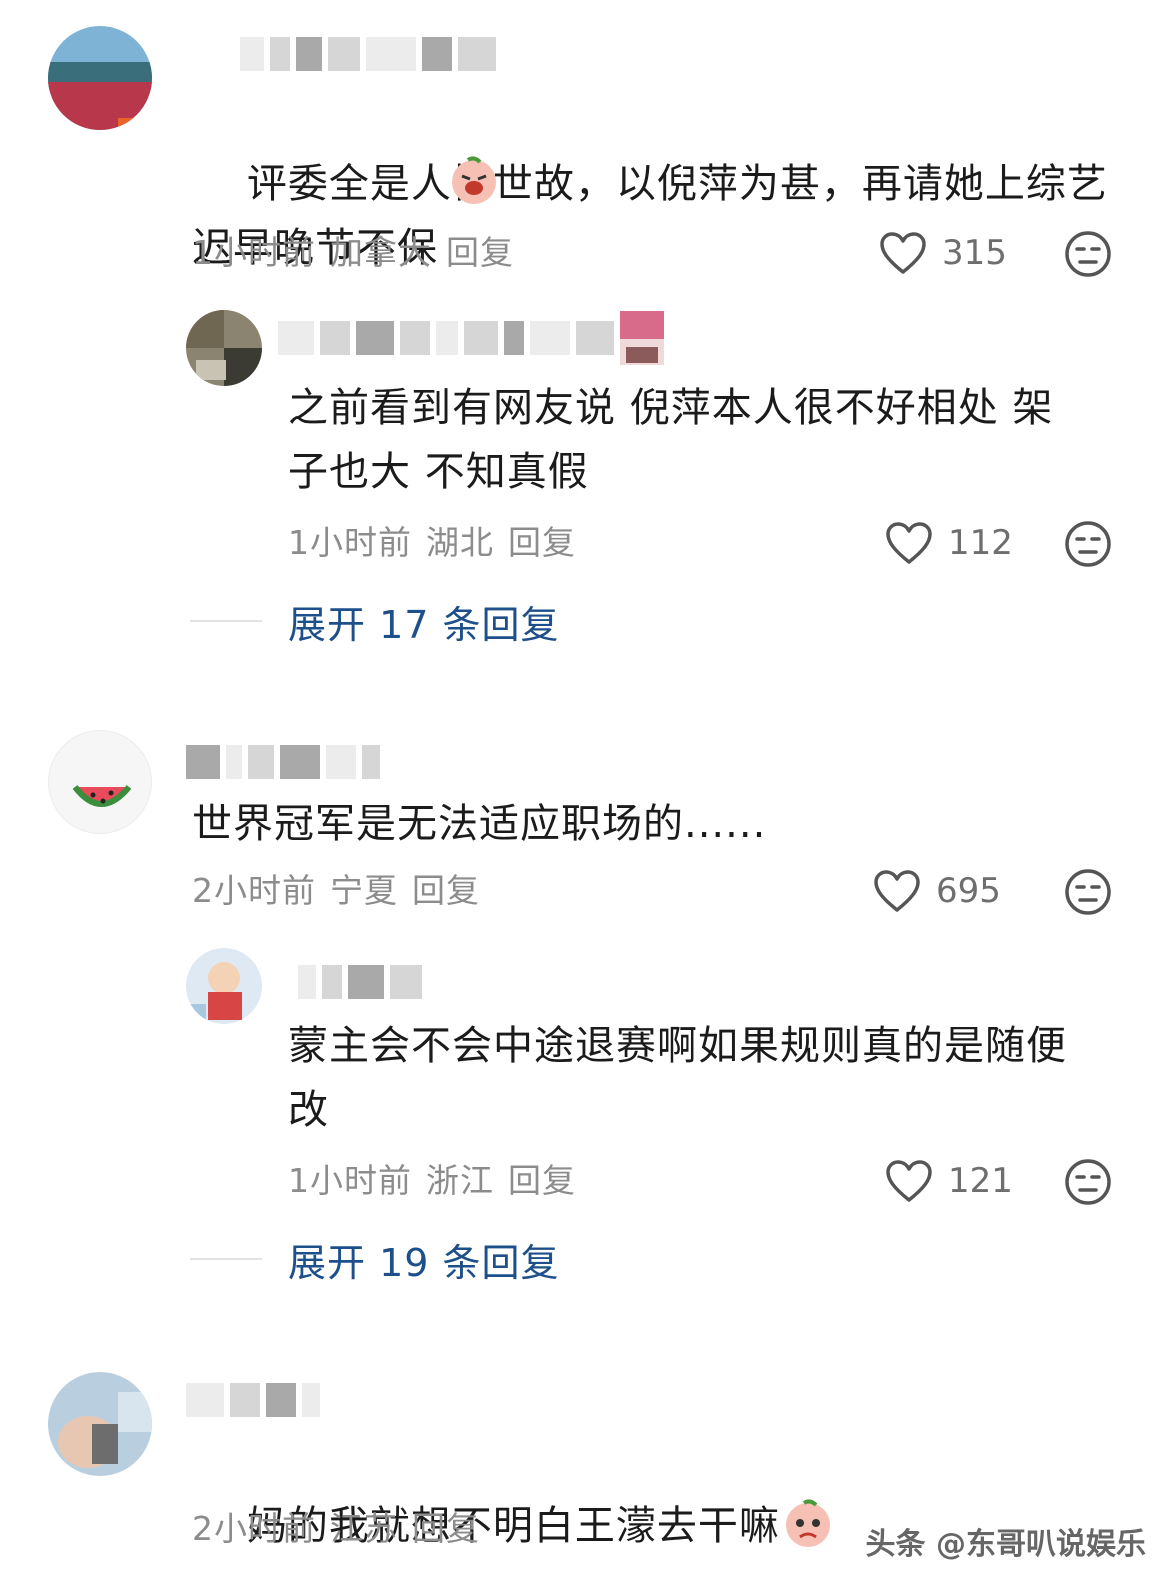 Image resolution: width=1170 pixels, height=1581 pixels. Describe the element at coordinates (980, 543) in the screenshot. I see `like-count: 112` at that location.